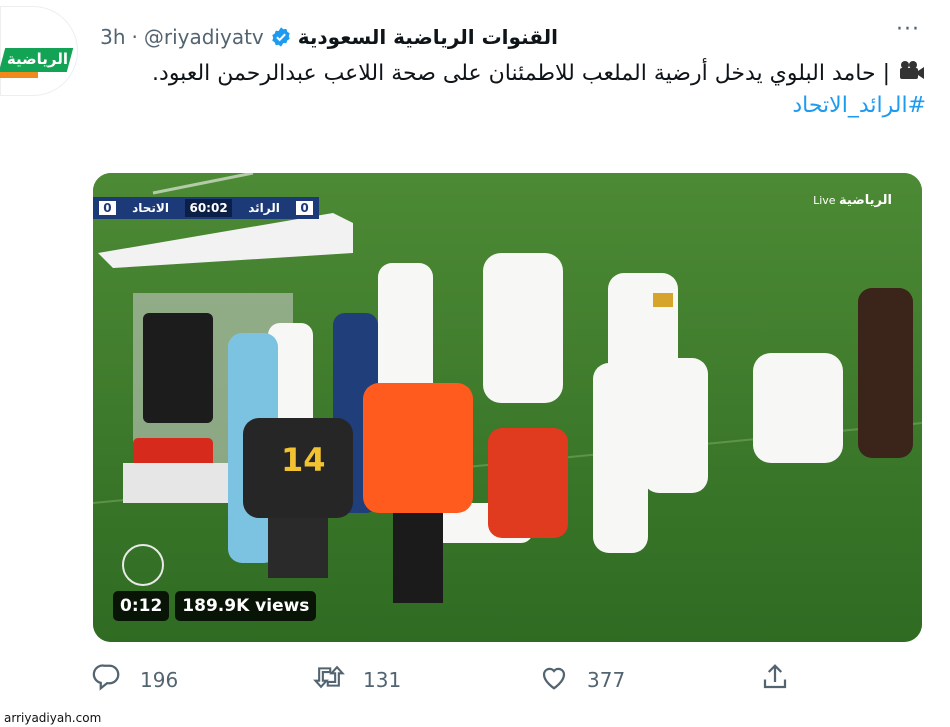 The height and width of the screenshot is (727, 950). What do you see at coordinates (428, 37) in the screenshot?
I see `display-name: القنوات الرياضية السعودية` at bounding box center [428, 37].